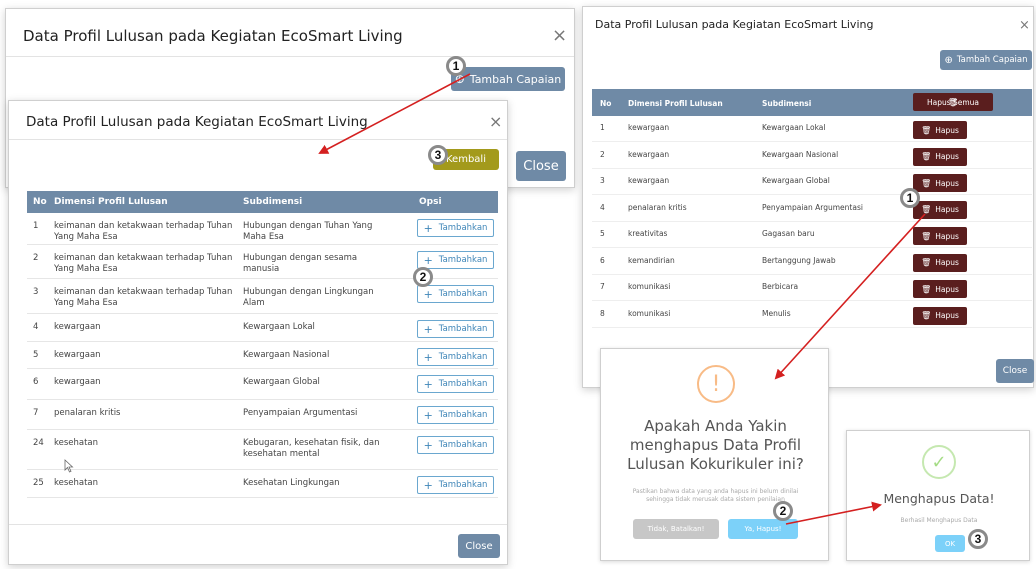 Image resolution: width=1036 pixels, height=569 pixels. Describe the element at coordinates (495, 122) in the screenshot. I see `left-modal-close-icon: ×` at that location.